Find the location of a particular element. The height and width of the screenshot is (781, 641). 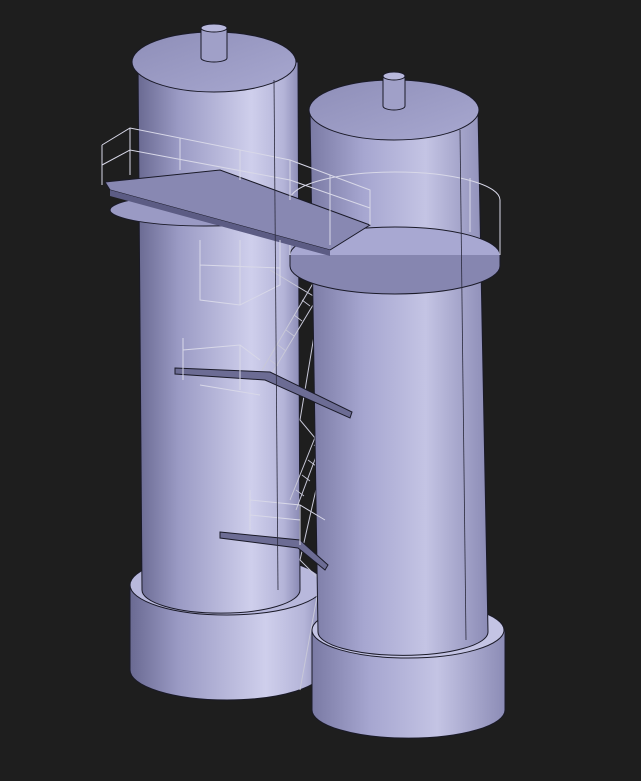

right-tower-vent is located at coordinates (394, 93).